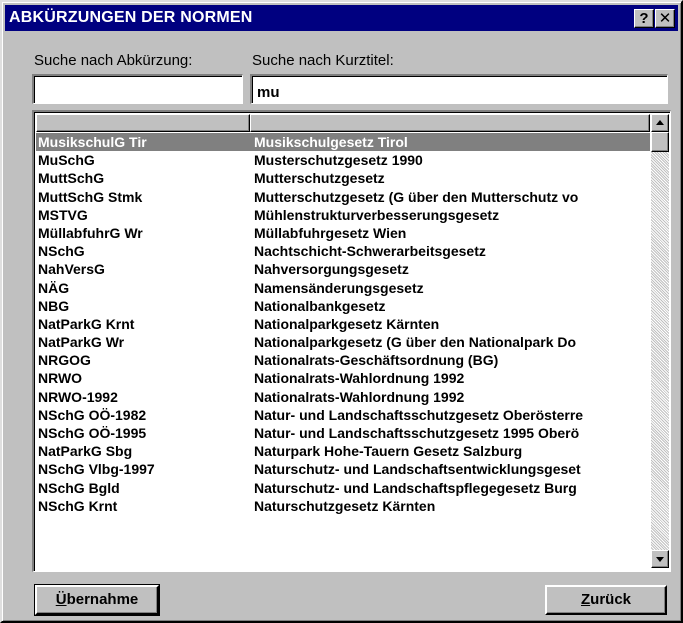 The width and height of the screenshot is (683, 623). Describe the element at coordinates (54, 287) in the screenshot. I see `item-abbreviation: NÄG` at that location.